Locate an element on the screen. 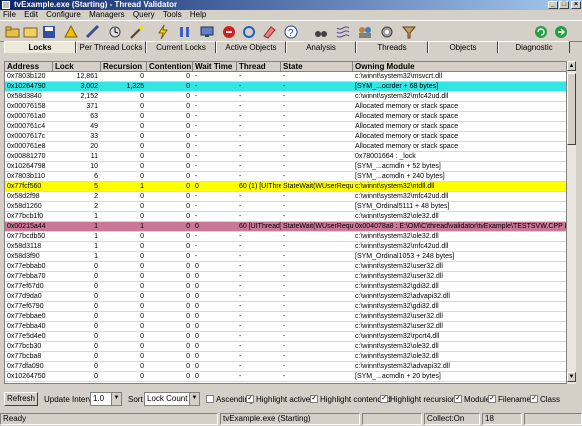  col-contention: Contention is located at coordinates (170, 67).